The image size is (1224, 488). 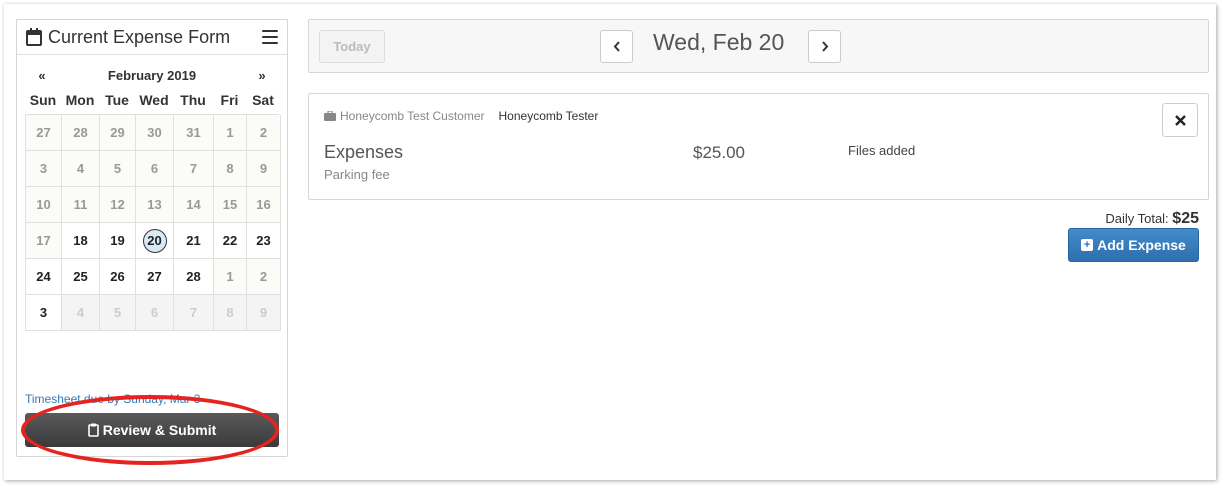 I want to click on calendar-day: 13, so click(x=155, y=205).